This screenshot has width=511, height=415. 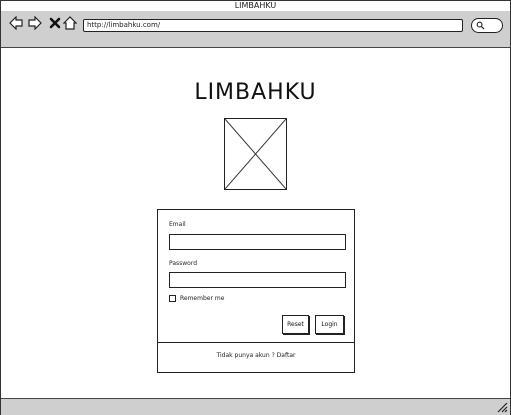 What do you see at coordinates (273, 25) in the screenshot?
I see `address-bar: http://limbahku.com/` at bounding box center [273, 25].